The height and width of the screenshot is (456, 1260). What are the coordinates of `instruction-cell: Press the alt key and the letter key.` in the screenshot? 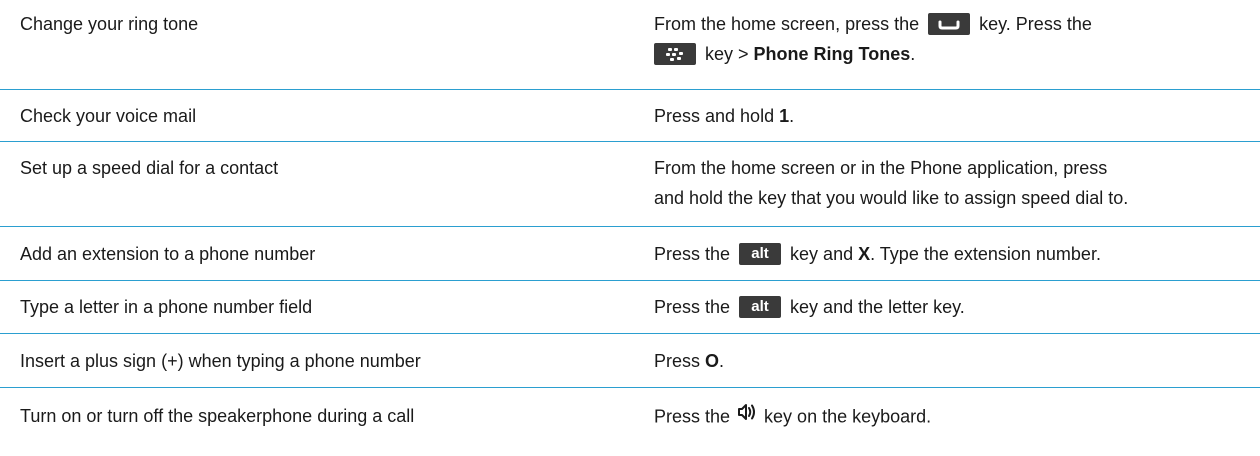 It's located at (944, 307).